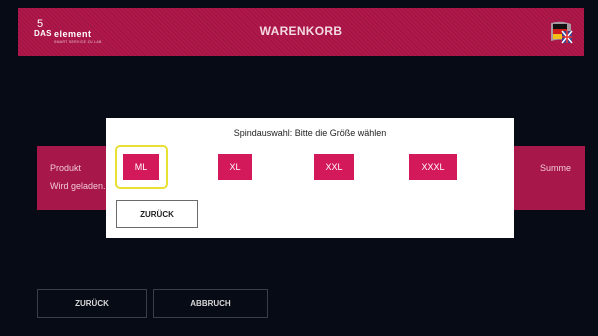 The width and height of the screenshot is (598, 336). Describe the element at coordinates (555, 168) in the screenshot. I see `column-sum: Summe` at that location.